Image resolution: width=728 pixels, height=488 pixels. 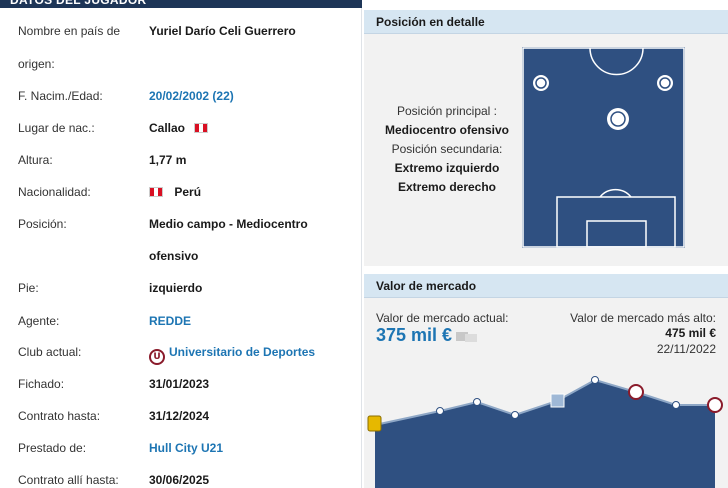 What do you see at coordinates (242, 352) in the screenshot?
I see `club-link: Universitario de Deportes` at bounding box center [242, 352].